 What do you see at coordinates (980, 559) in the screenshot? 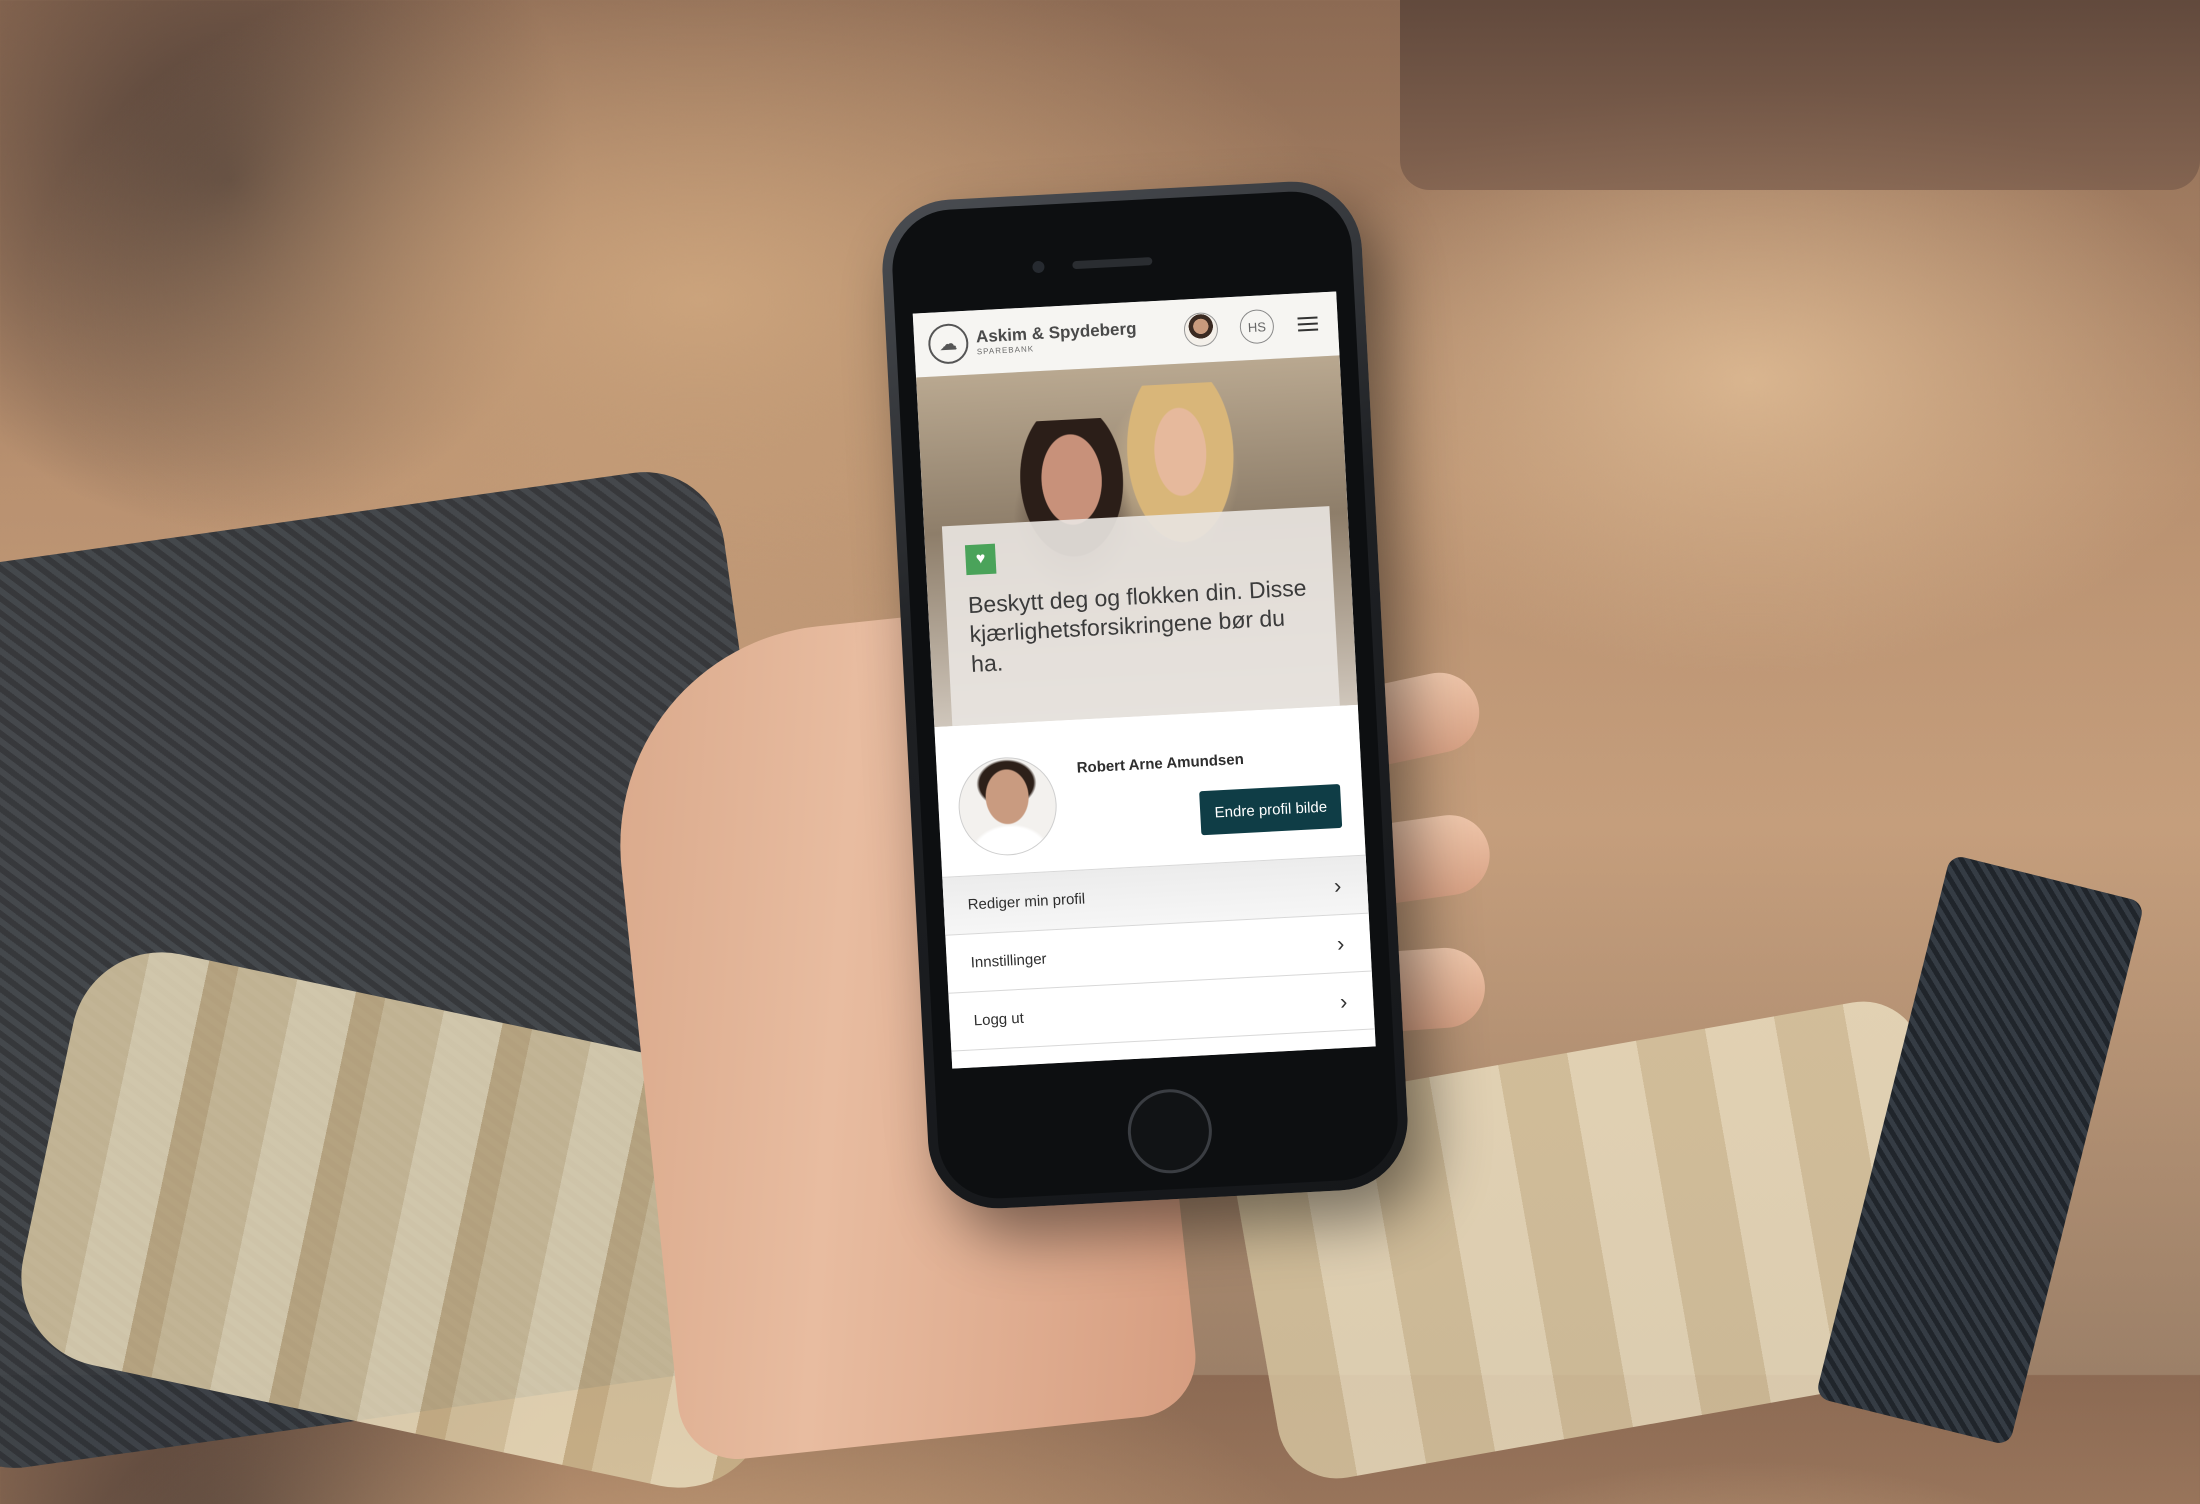
I see `heart-icon: ♥` at bounding box center [980, 559].